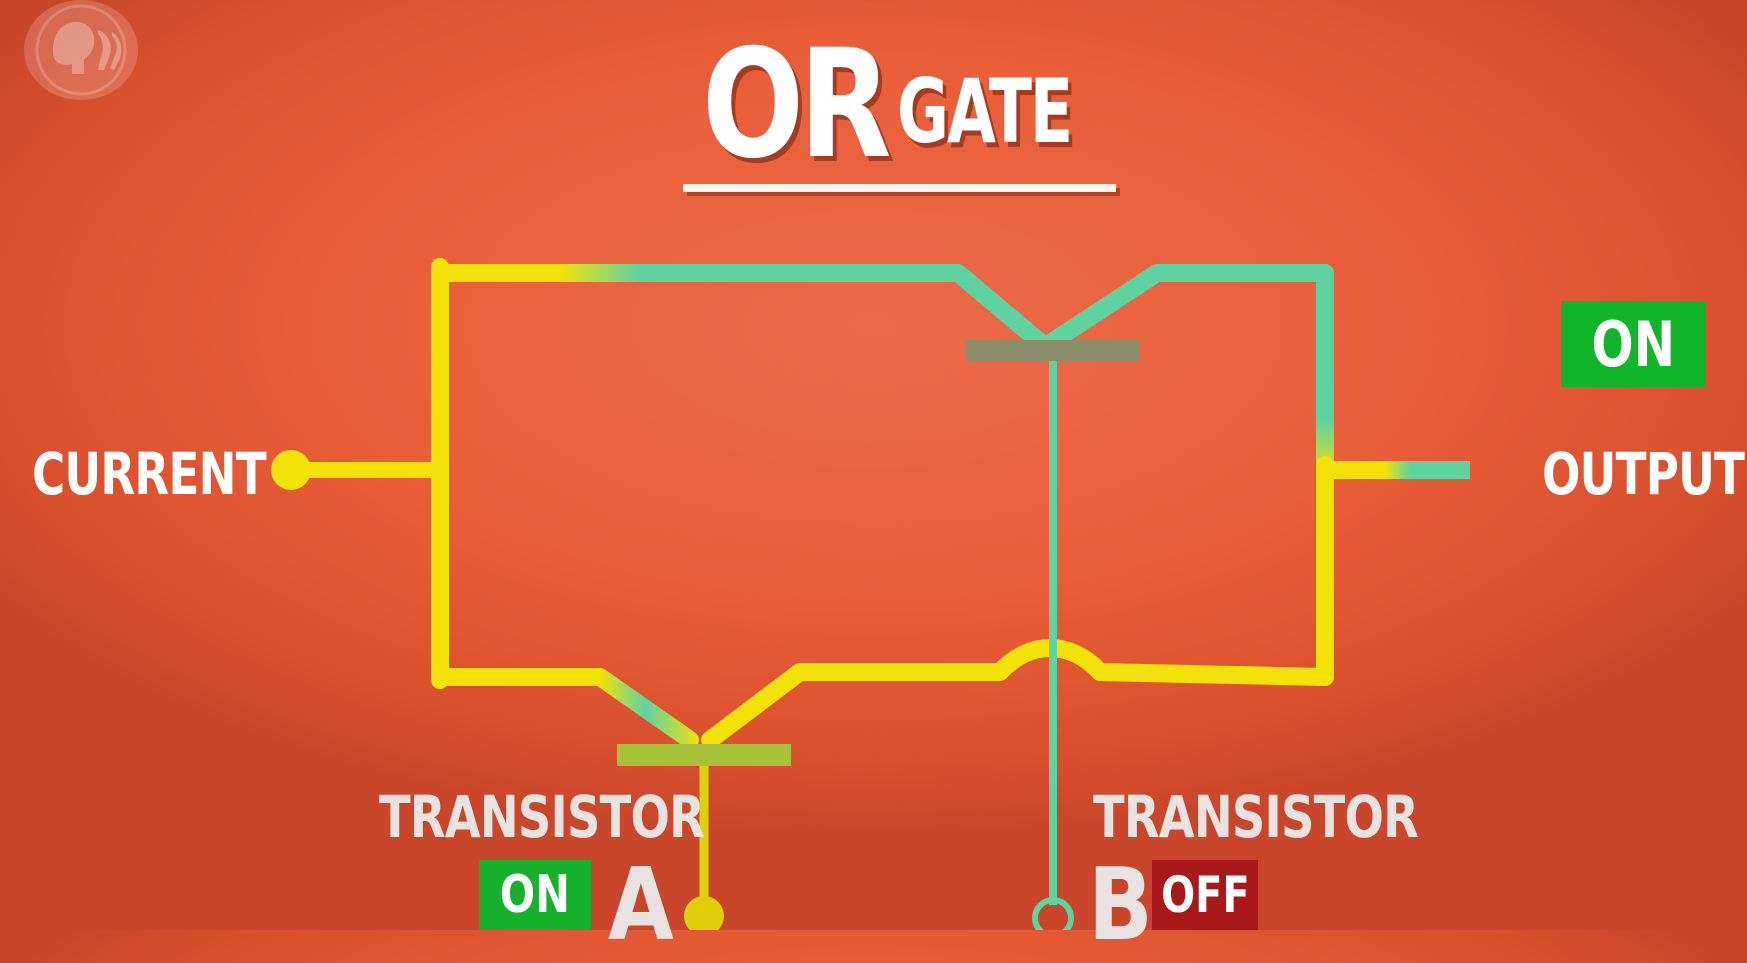 Image resolution: width=1747 pixels, height=963 pixels. I want to click on transistor-b-status-badge: OFF, so click(1205, 895).